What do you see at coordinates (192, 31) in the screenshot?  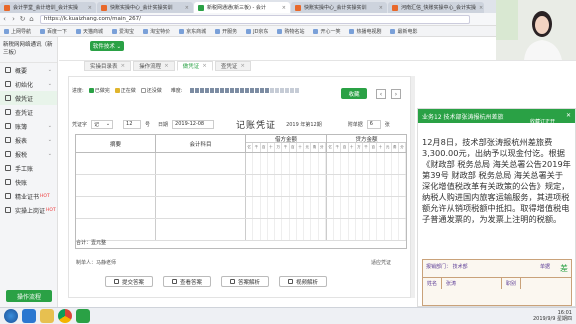 I see `bookmark-item: 京东商城` at bounding box center [192, 31].